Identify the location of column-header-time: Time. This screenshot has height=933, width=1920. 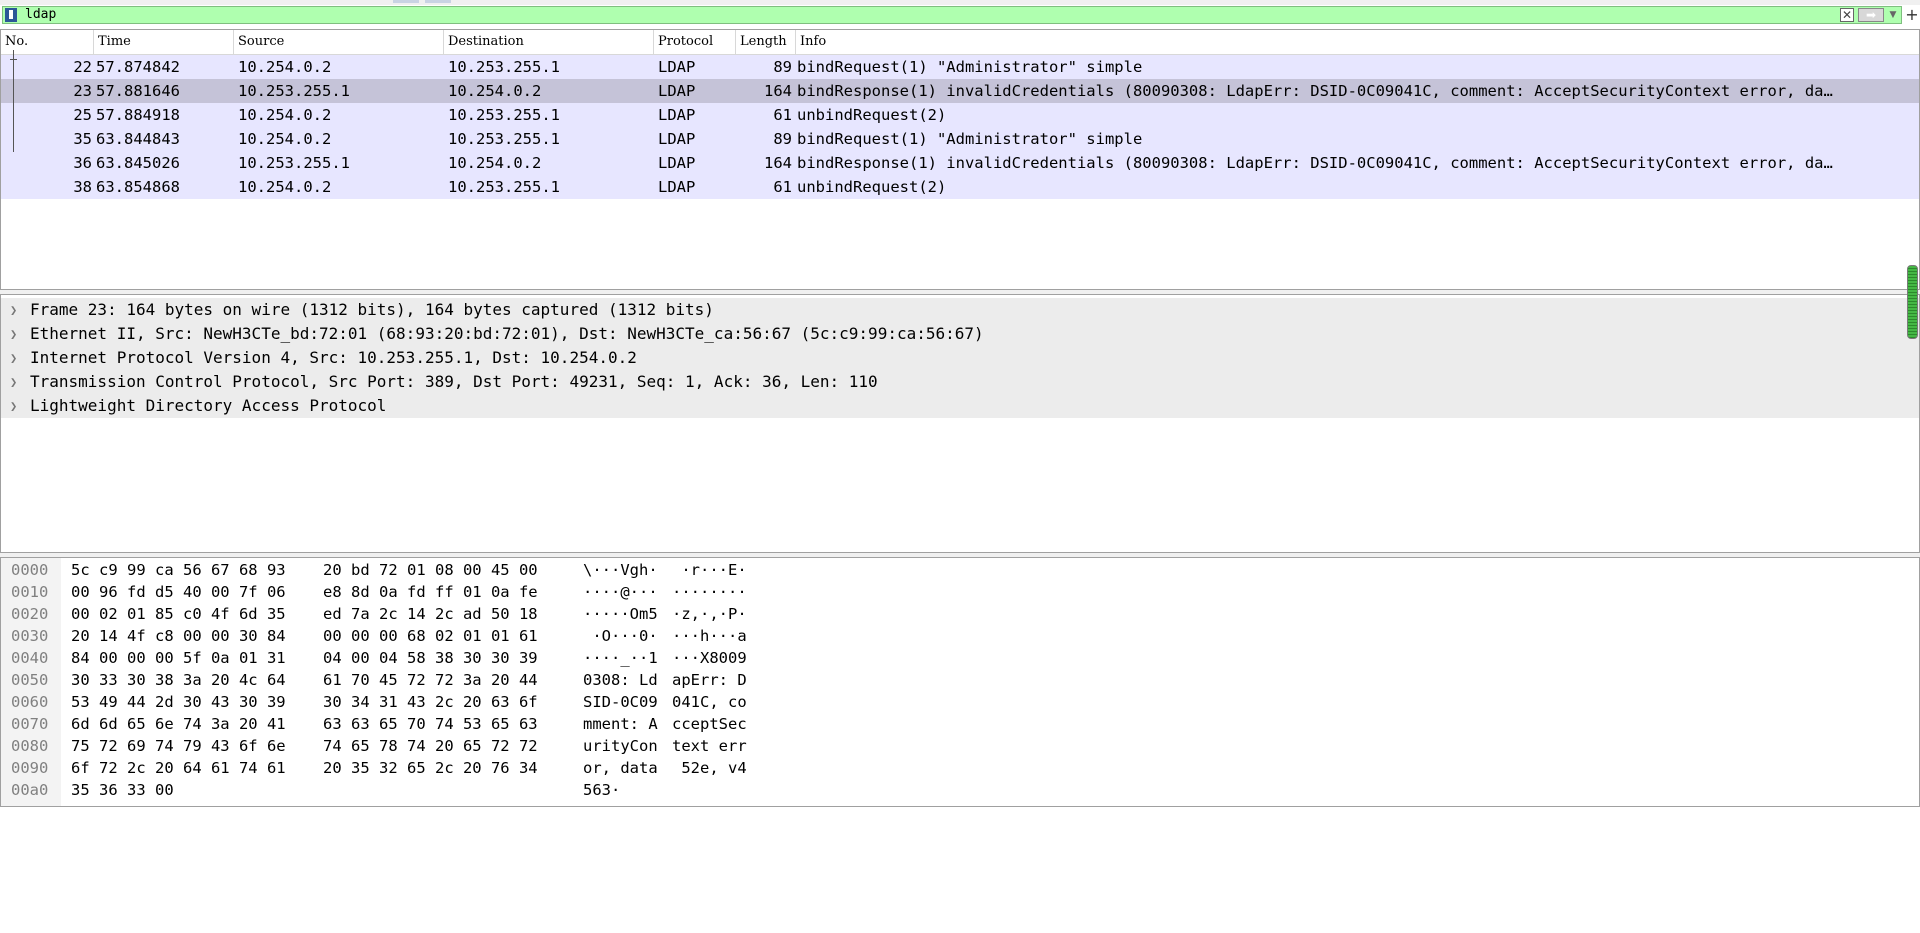
(164, 42).